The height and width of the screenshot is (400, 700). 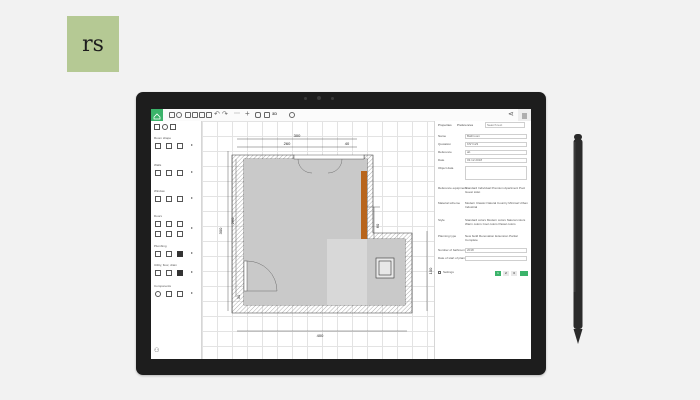 I want to click on checkbox-option: Guest toilet, so click(x=472, y=192).